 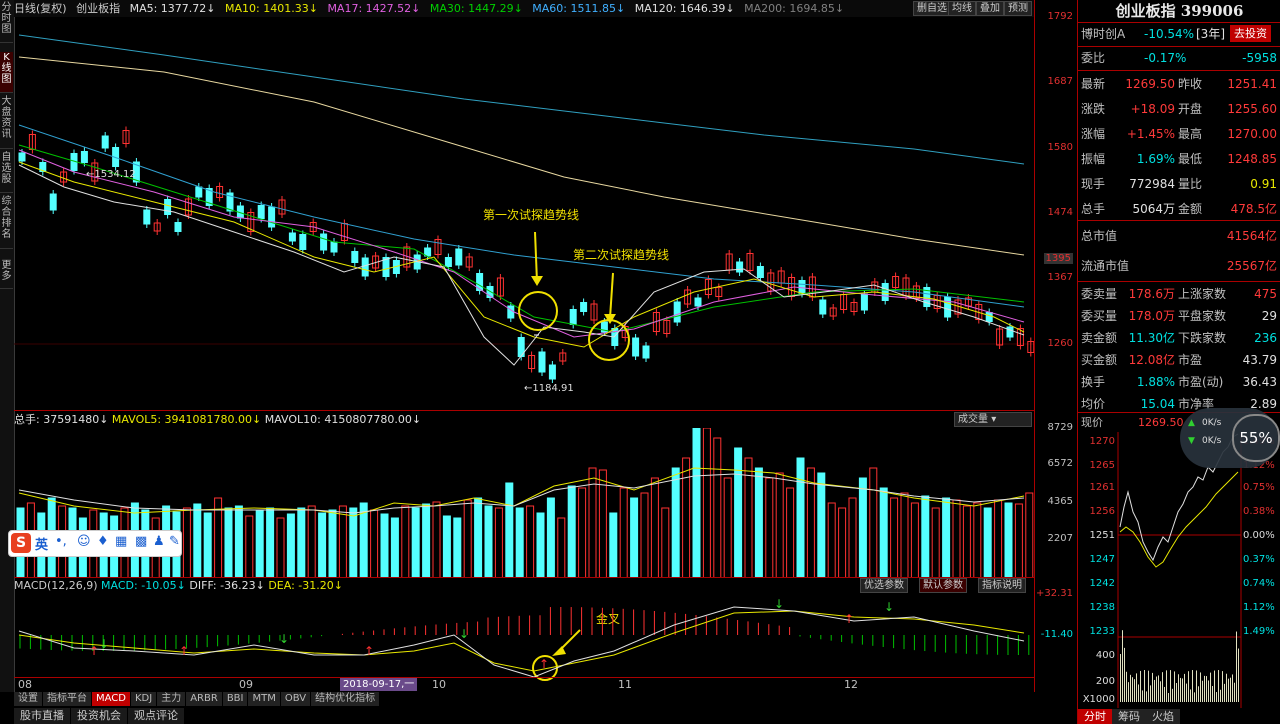 What do you see at coordinates (1201, 382) in the screenshot?
I see `stats-label: 市盈(动)` at bounding box center [1201, 382].